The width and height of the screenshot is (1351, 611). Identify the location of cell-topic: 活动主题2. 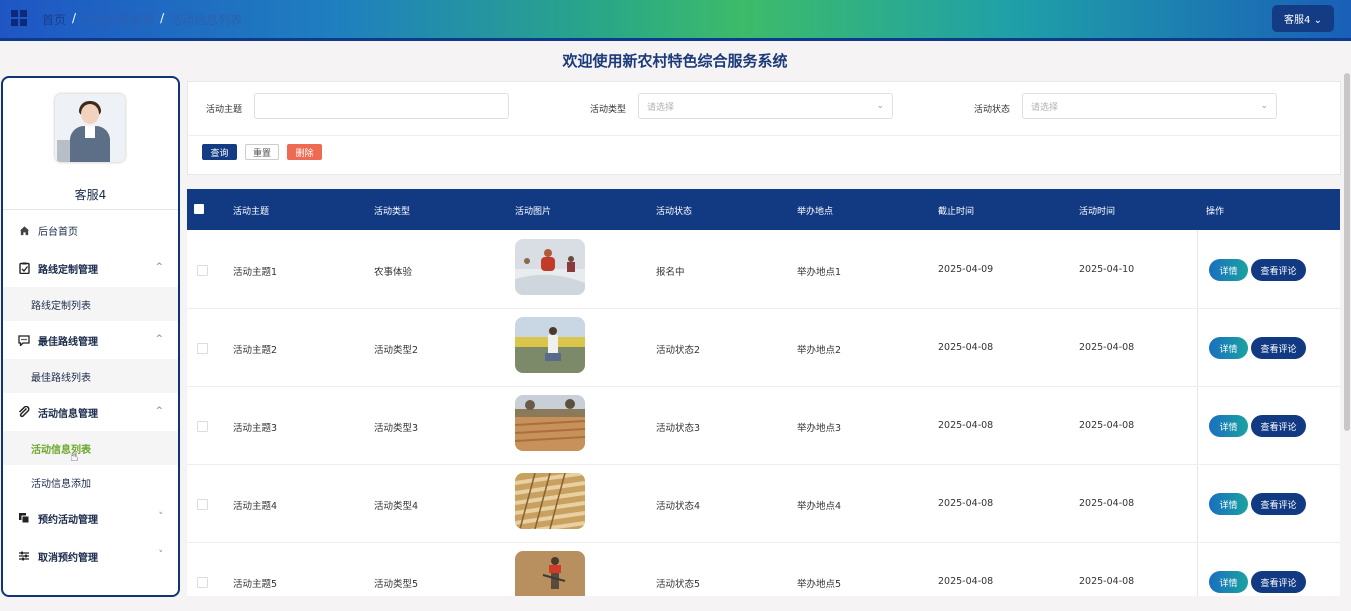
(255, 350).